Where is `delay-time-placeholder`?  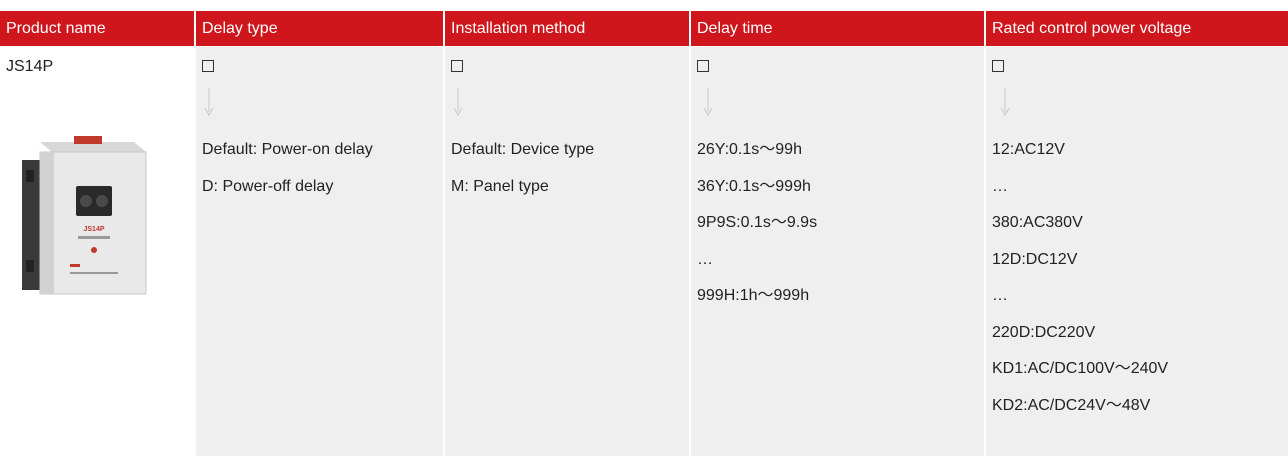
delay-time-placeholder is located at coordinates (837, 66).